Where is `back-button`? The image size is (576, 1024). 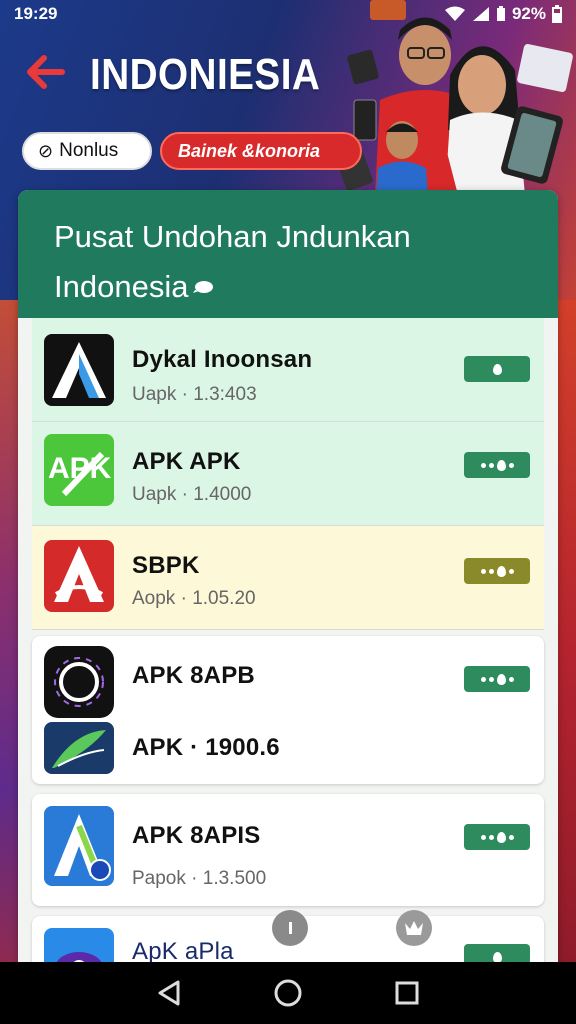
back-button is located at coordinates (46, 72).